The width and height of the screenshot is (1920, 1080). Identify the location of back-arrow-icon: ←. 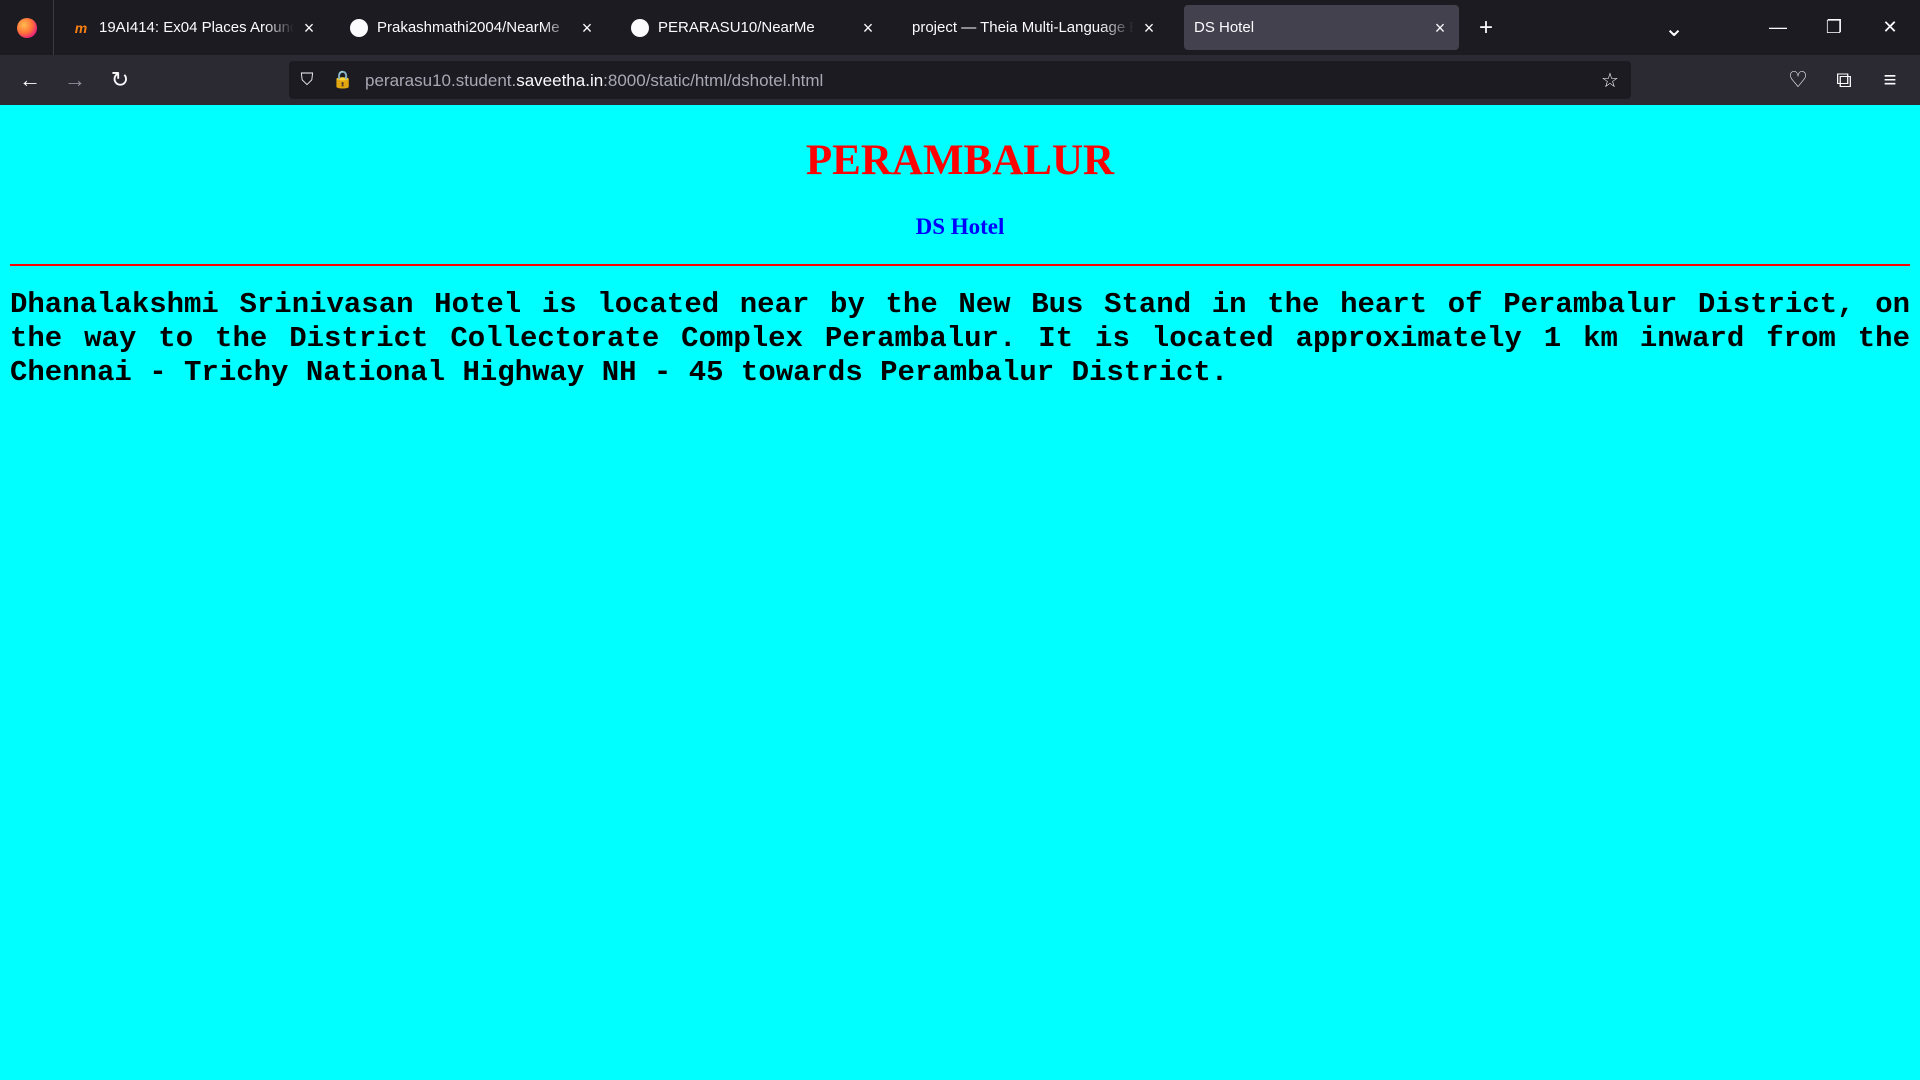
(30, 79).